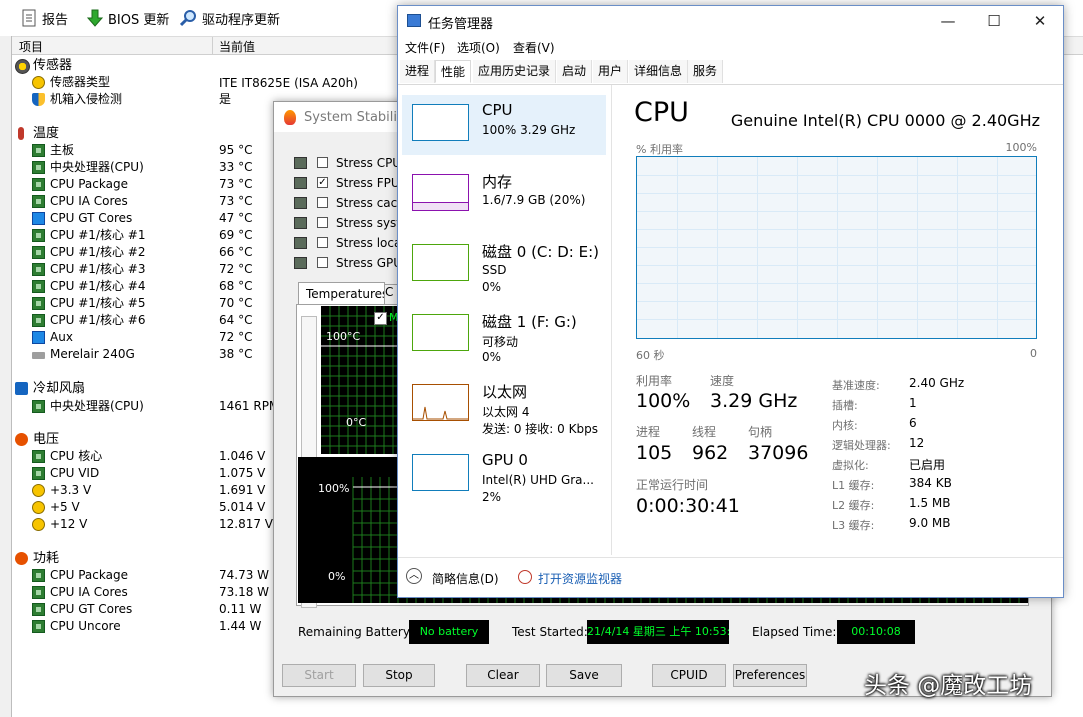  I want to click on tab-users: 用户, so click(611, 71).